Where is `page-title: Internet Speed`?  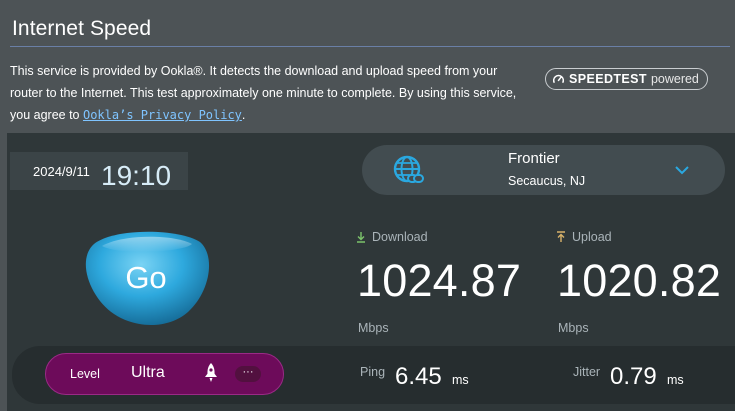 page-title: Internet Speed is located at coordinates (82, 28).